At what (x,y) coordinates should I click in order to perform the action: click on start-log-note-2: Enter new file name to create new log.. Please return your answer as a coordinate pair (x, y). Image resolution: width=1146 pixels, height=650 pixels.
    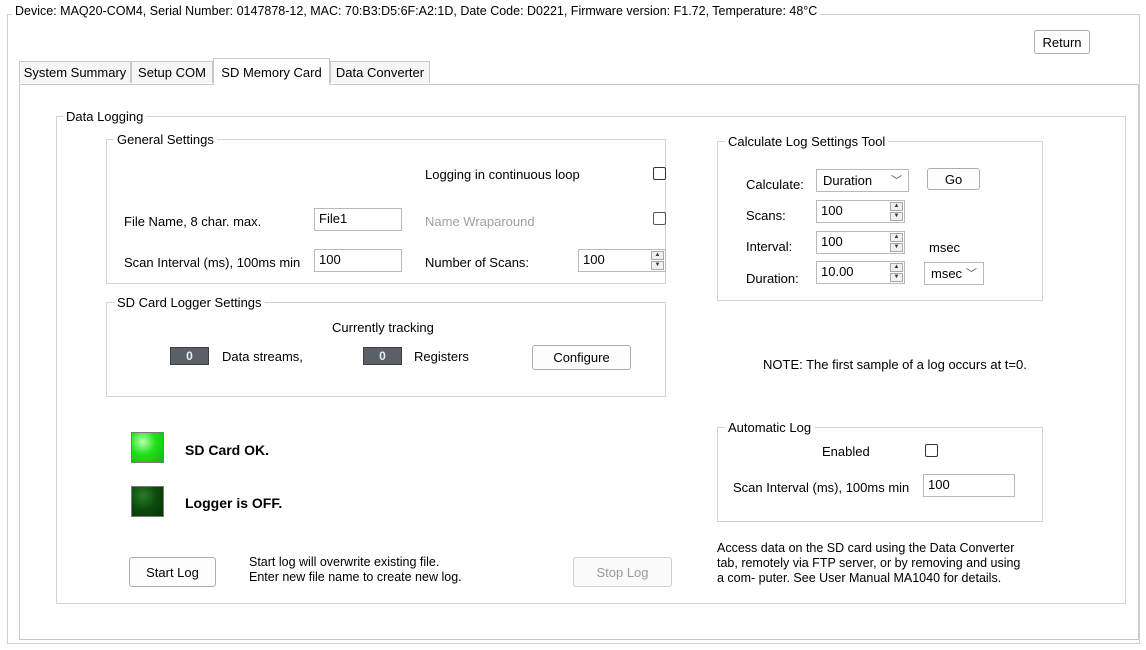
    Looking at the image, I should click on (355, 577).